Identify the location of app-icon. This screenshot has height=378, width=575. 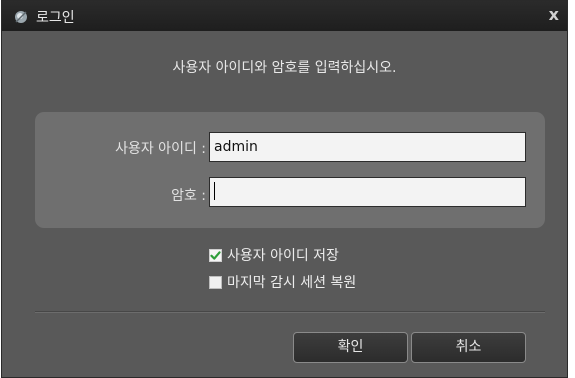
(21, 16).